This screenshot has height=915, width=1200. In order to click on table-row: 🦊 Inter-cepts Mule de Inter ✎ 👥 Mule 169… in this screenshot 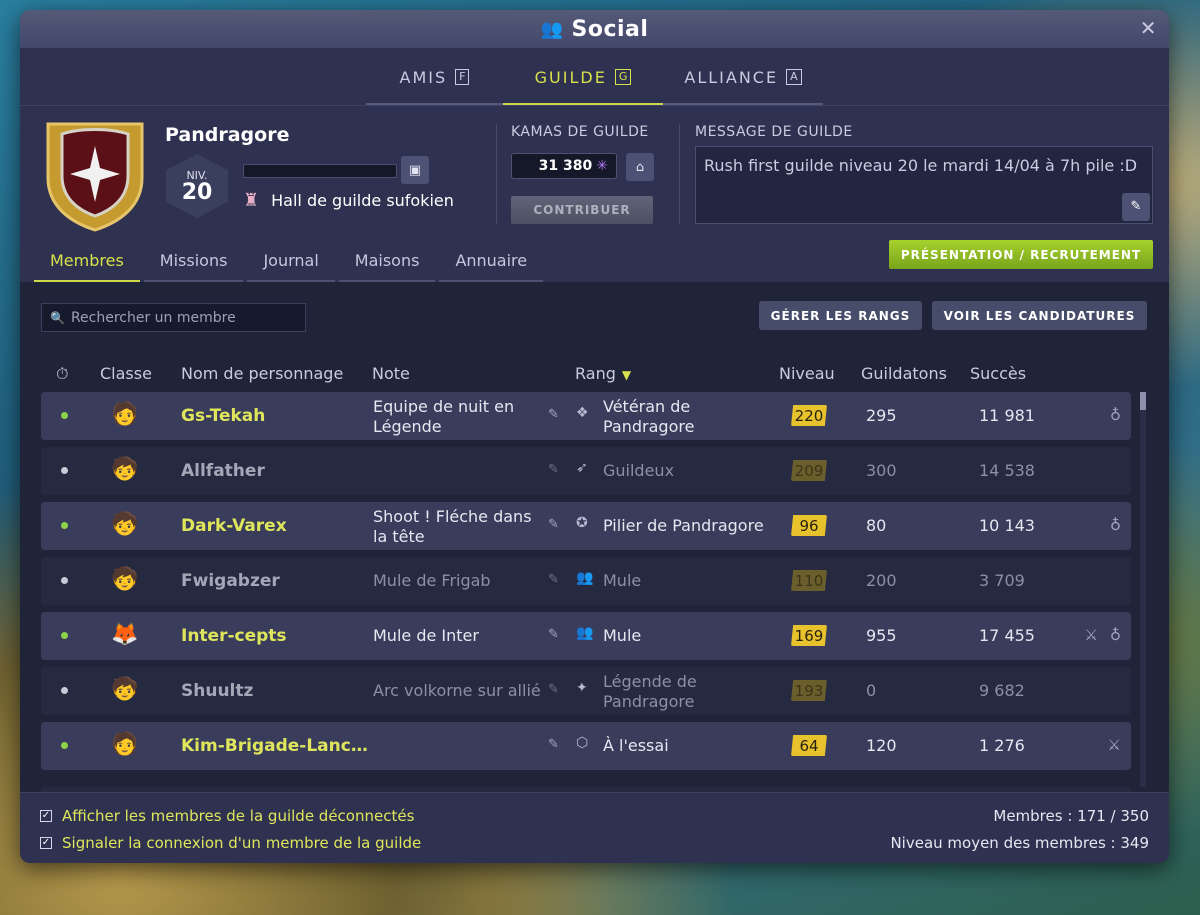, I will do `click(586, 636)`.